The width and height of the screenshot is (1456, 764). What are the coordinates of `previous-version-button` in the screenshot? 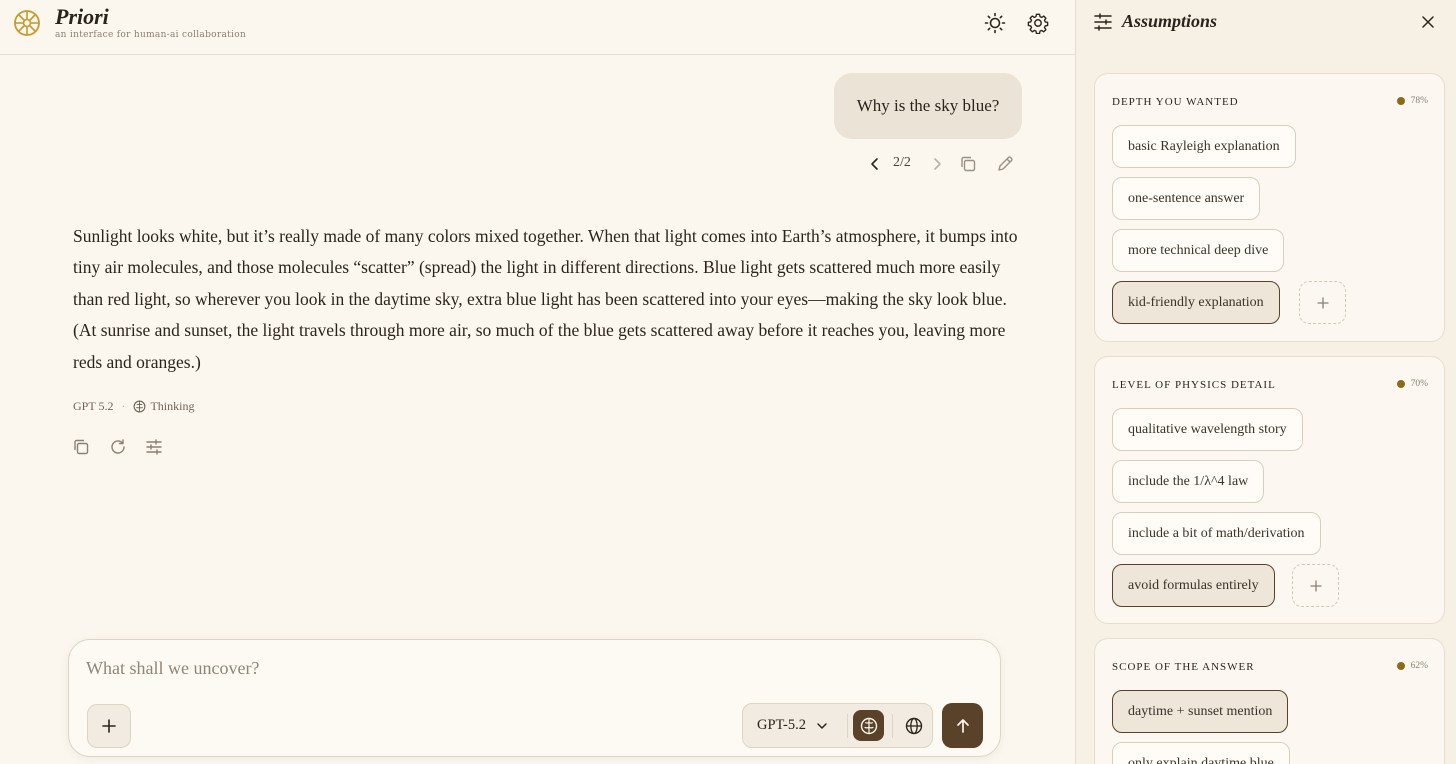 It's located at (875, 164).